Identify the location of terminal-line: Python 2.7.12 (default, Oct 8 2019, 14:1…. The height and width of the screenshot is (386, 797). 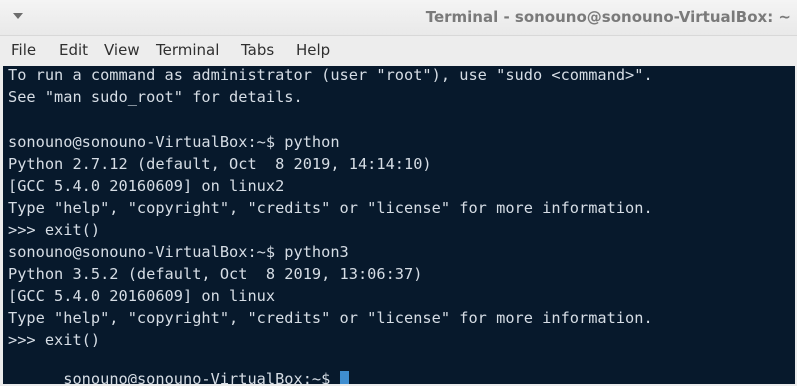
(220, 164).